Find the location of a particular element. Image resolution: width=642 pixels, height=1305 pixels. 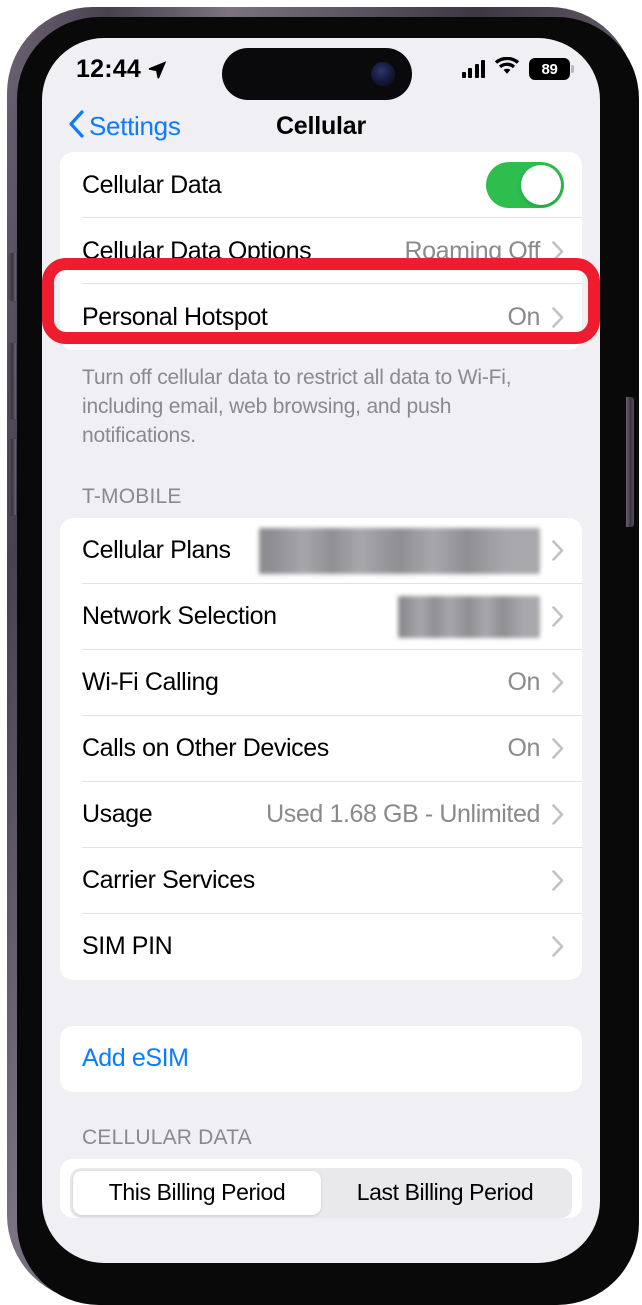

row-label: Cellular Data is located at coordinates (152, 184).